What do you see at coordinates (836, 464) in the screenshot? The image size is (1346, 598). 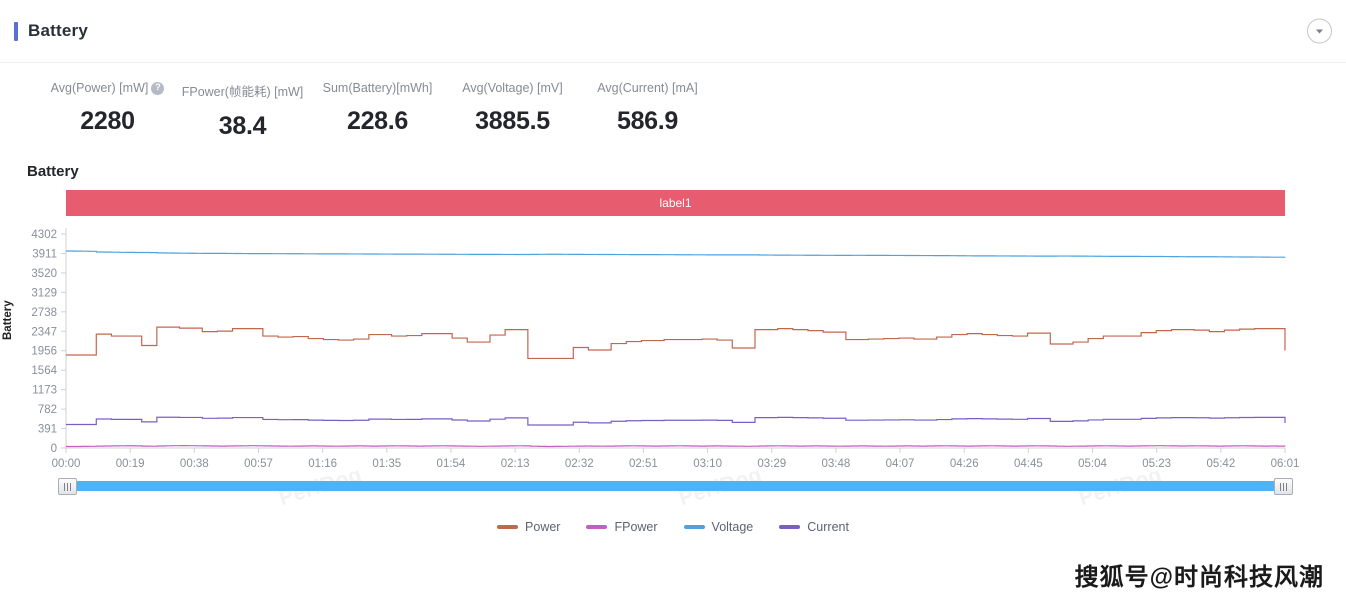 I see `x-axis-tick-label: 03:48` at bounding box center [836, 464].